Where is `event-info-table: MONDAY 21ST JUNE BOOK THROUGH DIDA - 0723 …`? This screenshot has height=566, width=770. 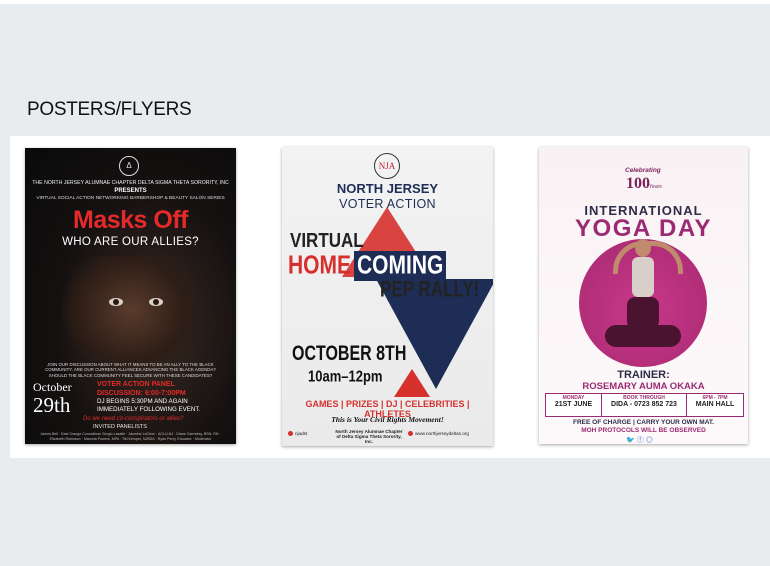 event-info-table: MONDAY 21ST JUNE BOOK THROUGH DIDA - 0723 … is located at coordinates (644, 405).